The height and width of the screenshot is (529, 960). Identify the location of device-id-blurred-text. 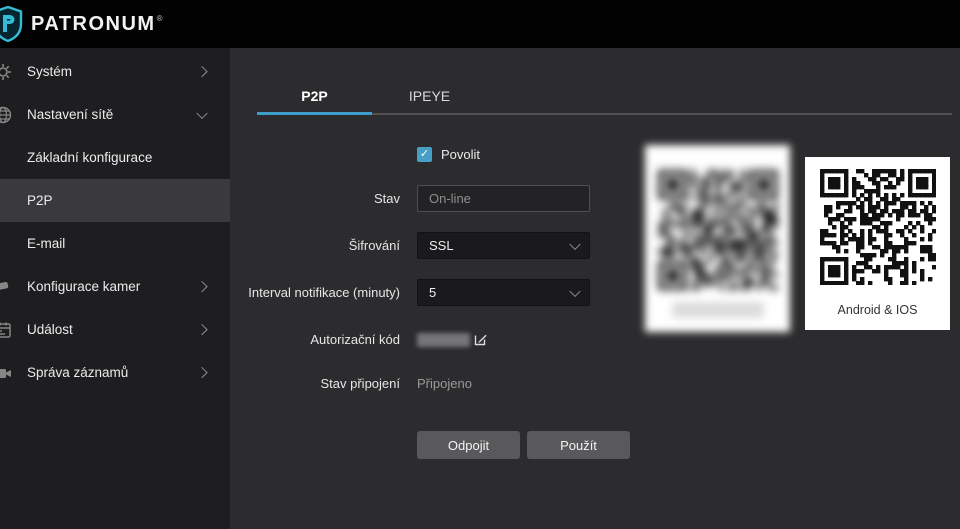
(717, 310).